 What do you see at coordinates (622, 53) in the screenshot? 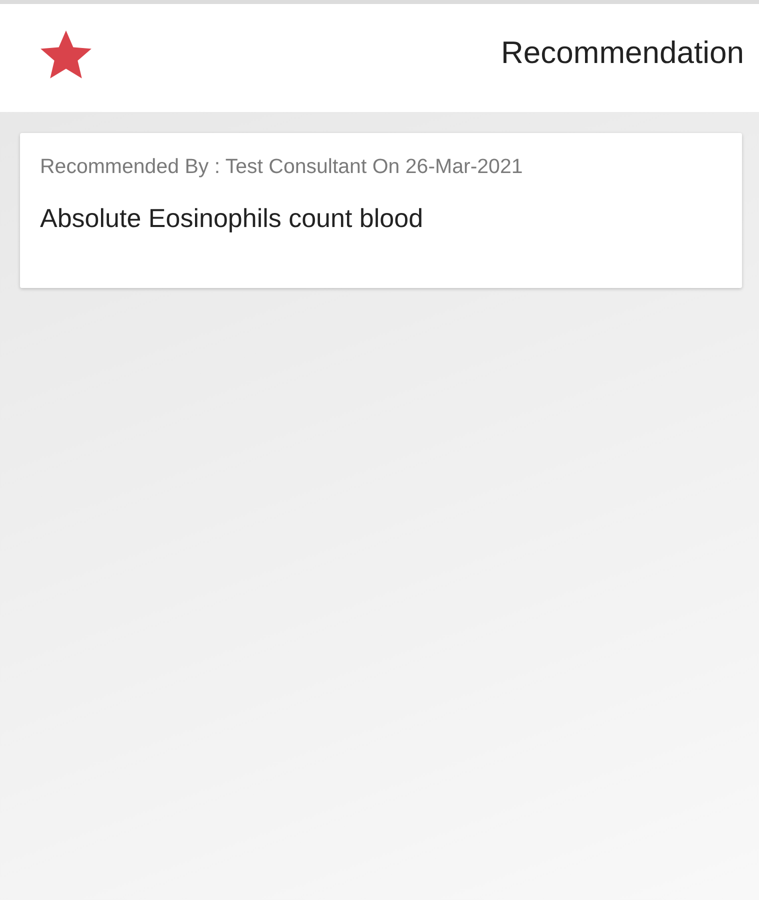
I see `page-title: Recommendation` at bounding box center [622, 53].